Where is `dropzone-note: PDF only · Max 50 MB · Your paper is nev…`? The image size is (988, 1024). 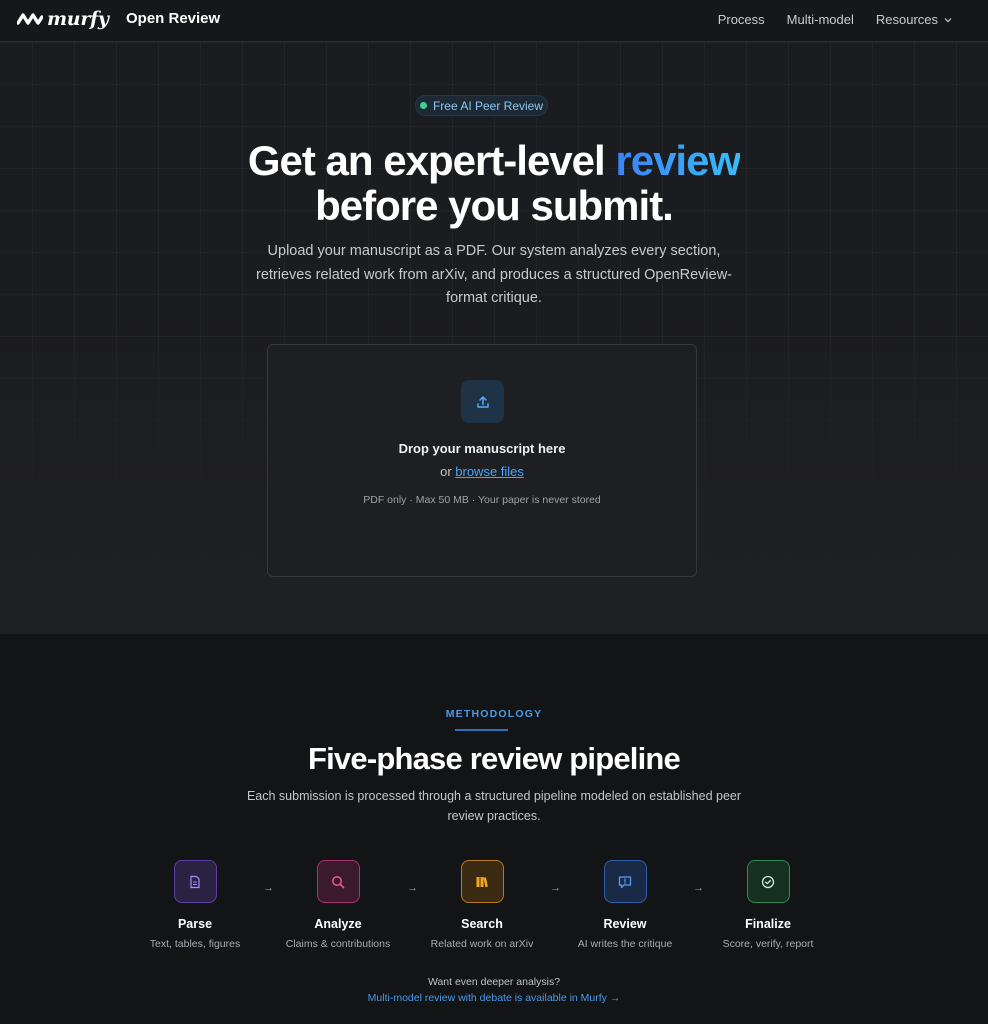
dropzone-note: PDF only · Max 50 MB · Your paper is nev… is located at coordinates (482, 500).